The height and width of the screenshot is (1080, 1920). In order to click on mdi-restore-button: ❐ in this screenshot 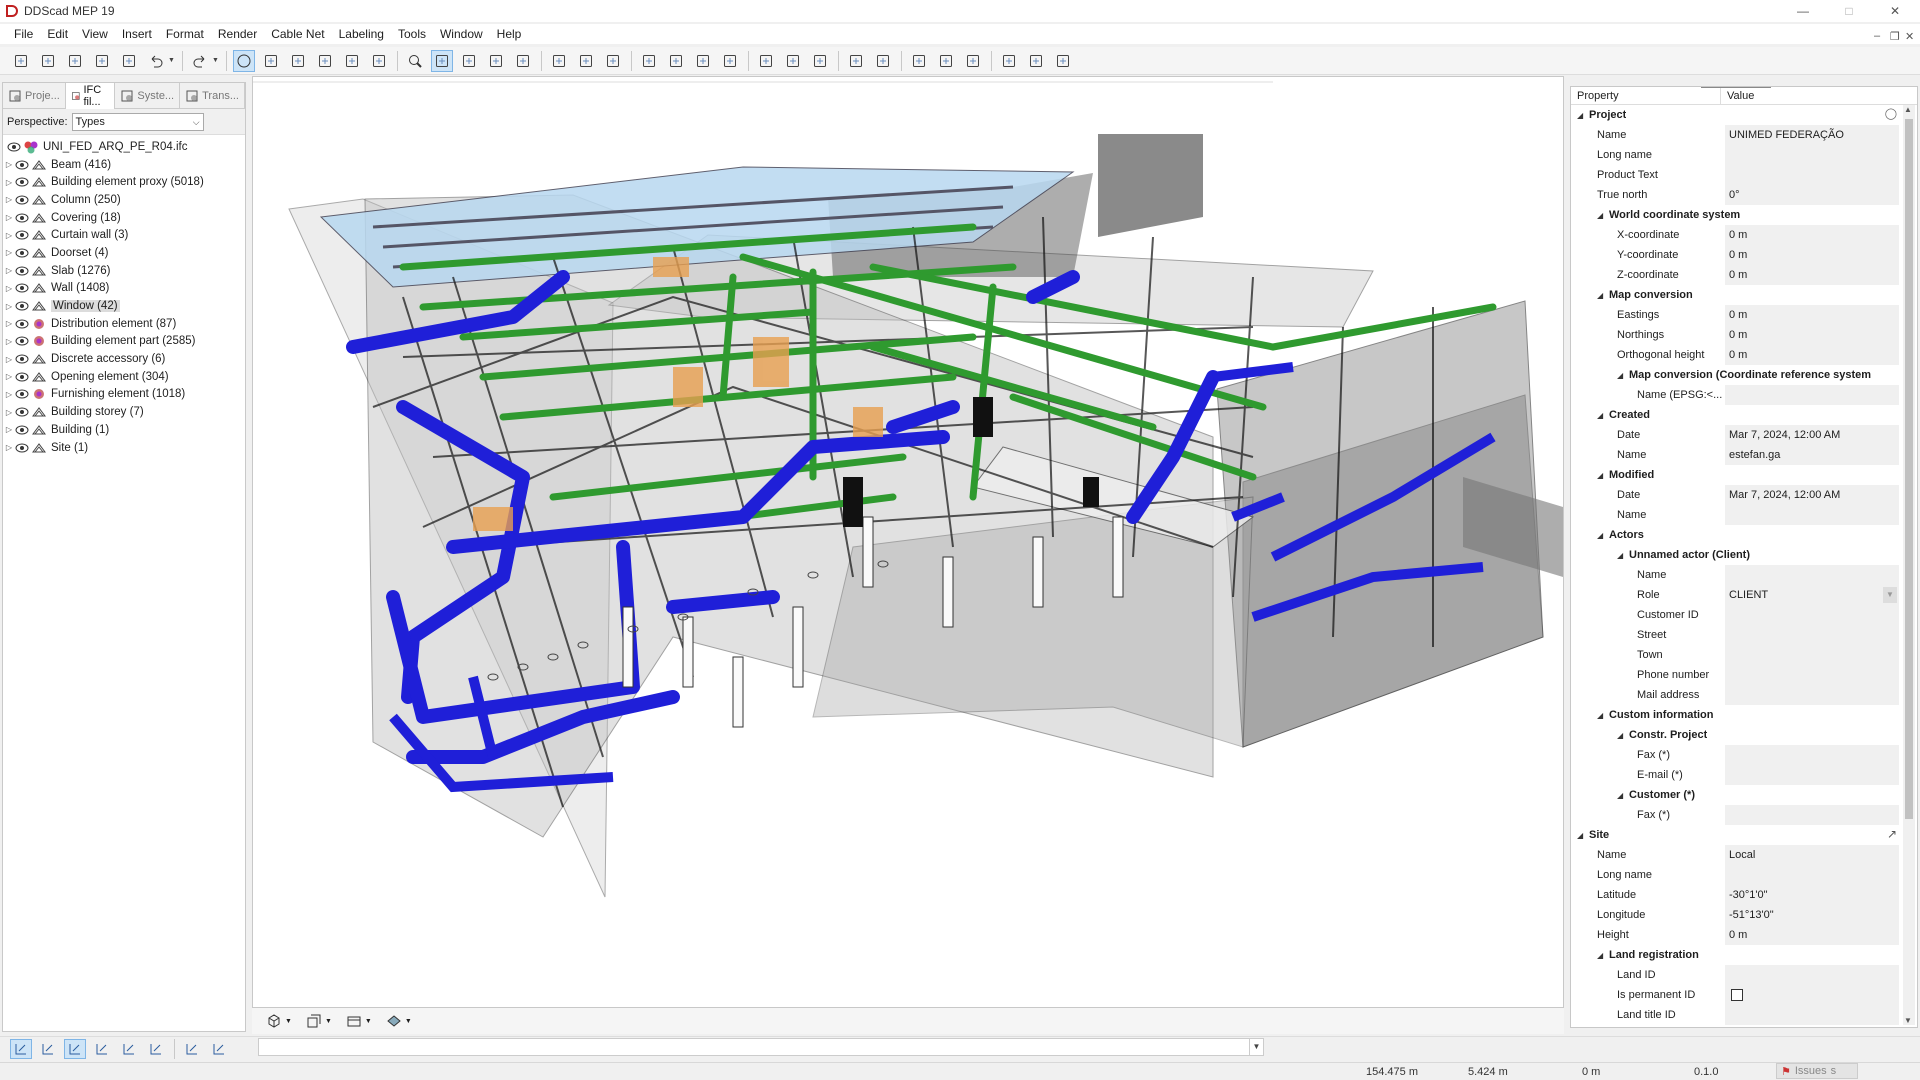, I will do `click(1895, 36)`.